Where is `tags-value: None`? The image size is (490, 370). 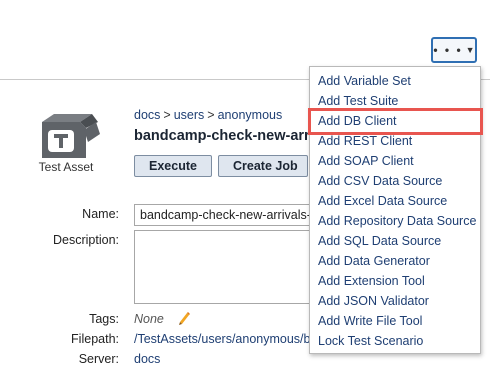 tags-value: None is located at coordinates (149, 319).